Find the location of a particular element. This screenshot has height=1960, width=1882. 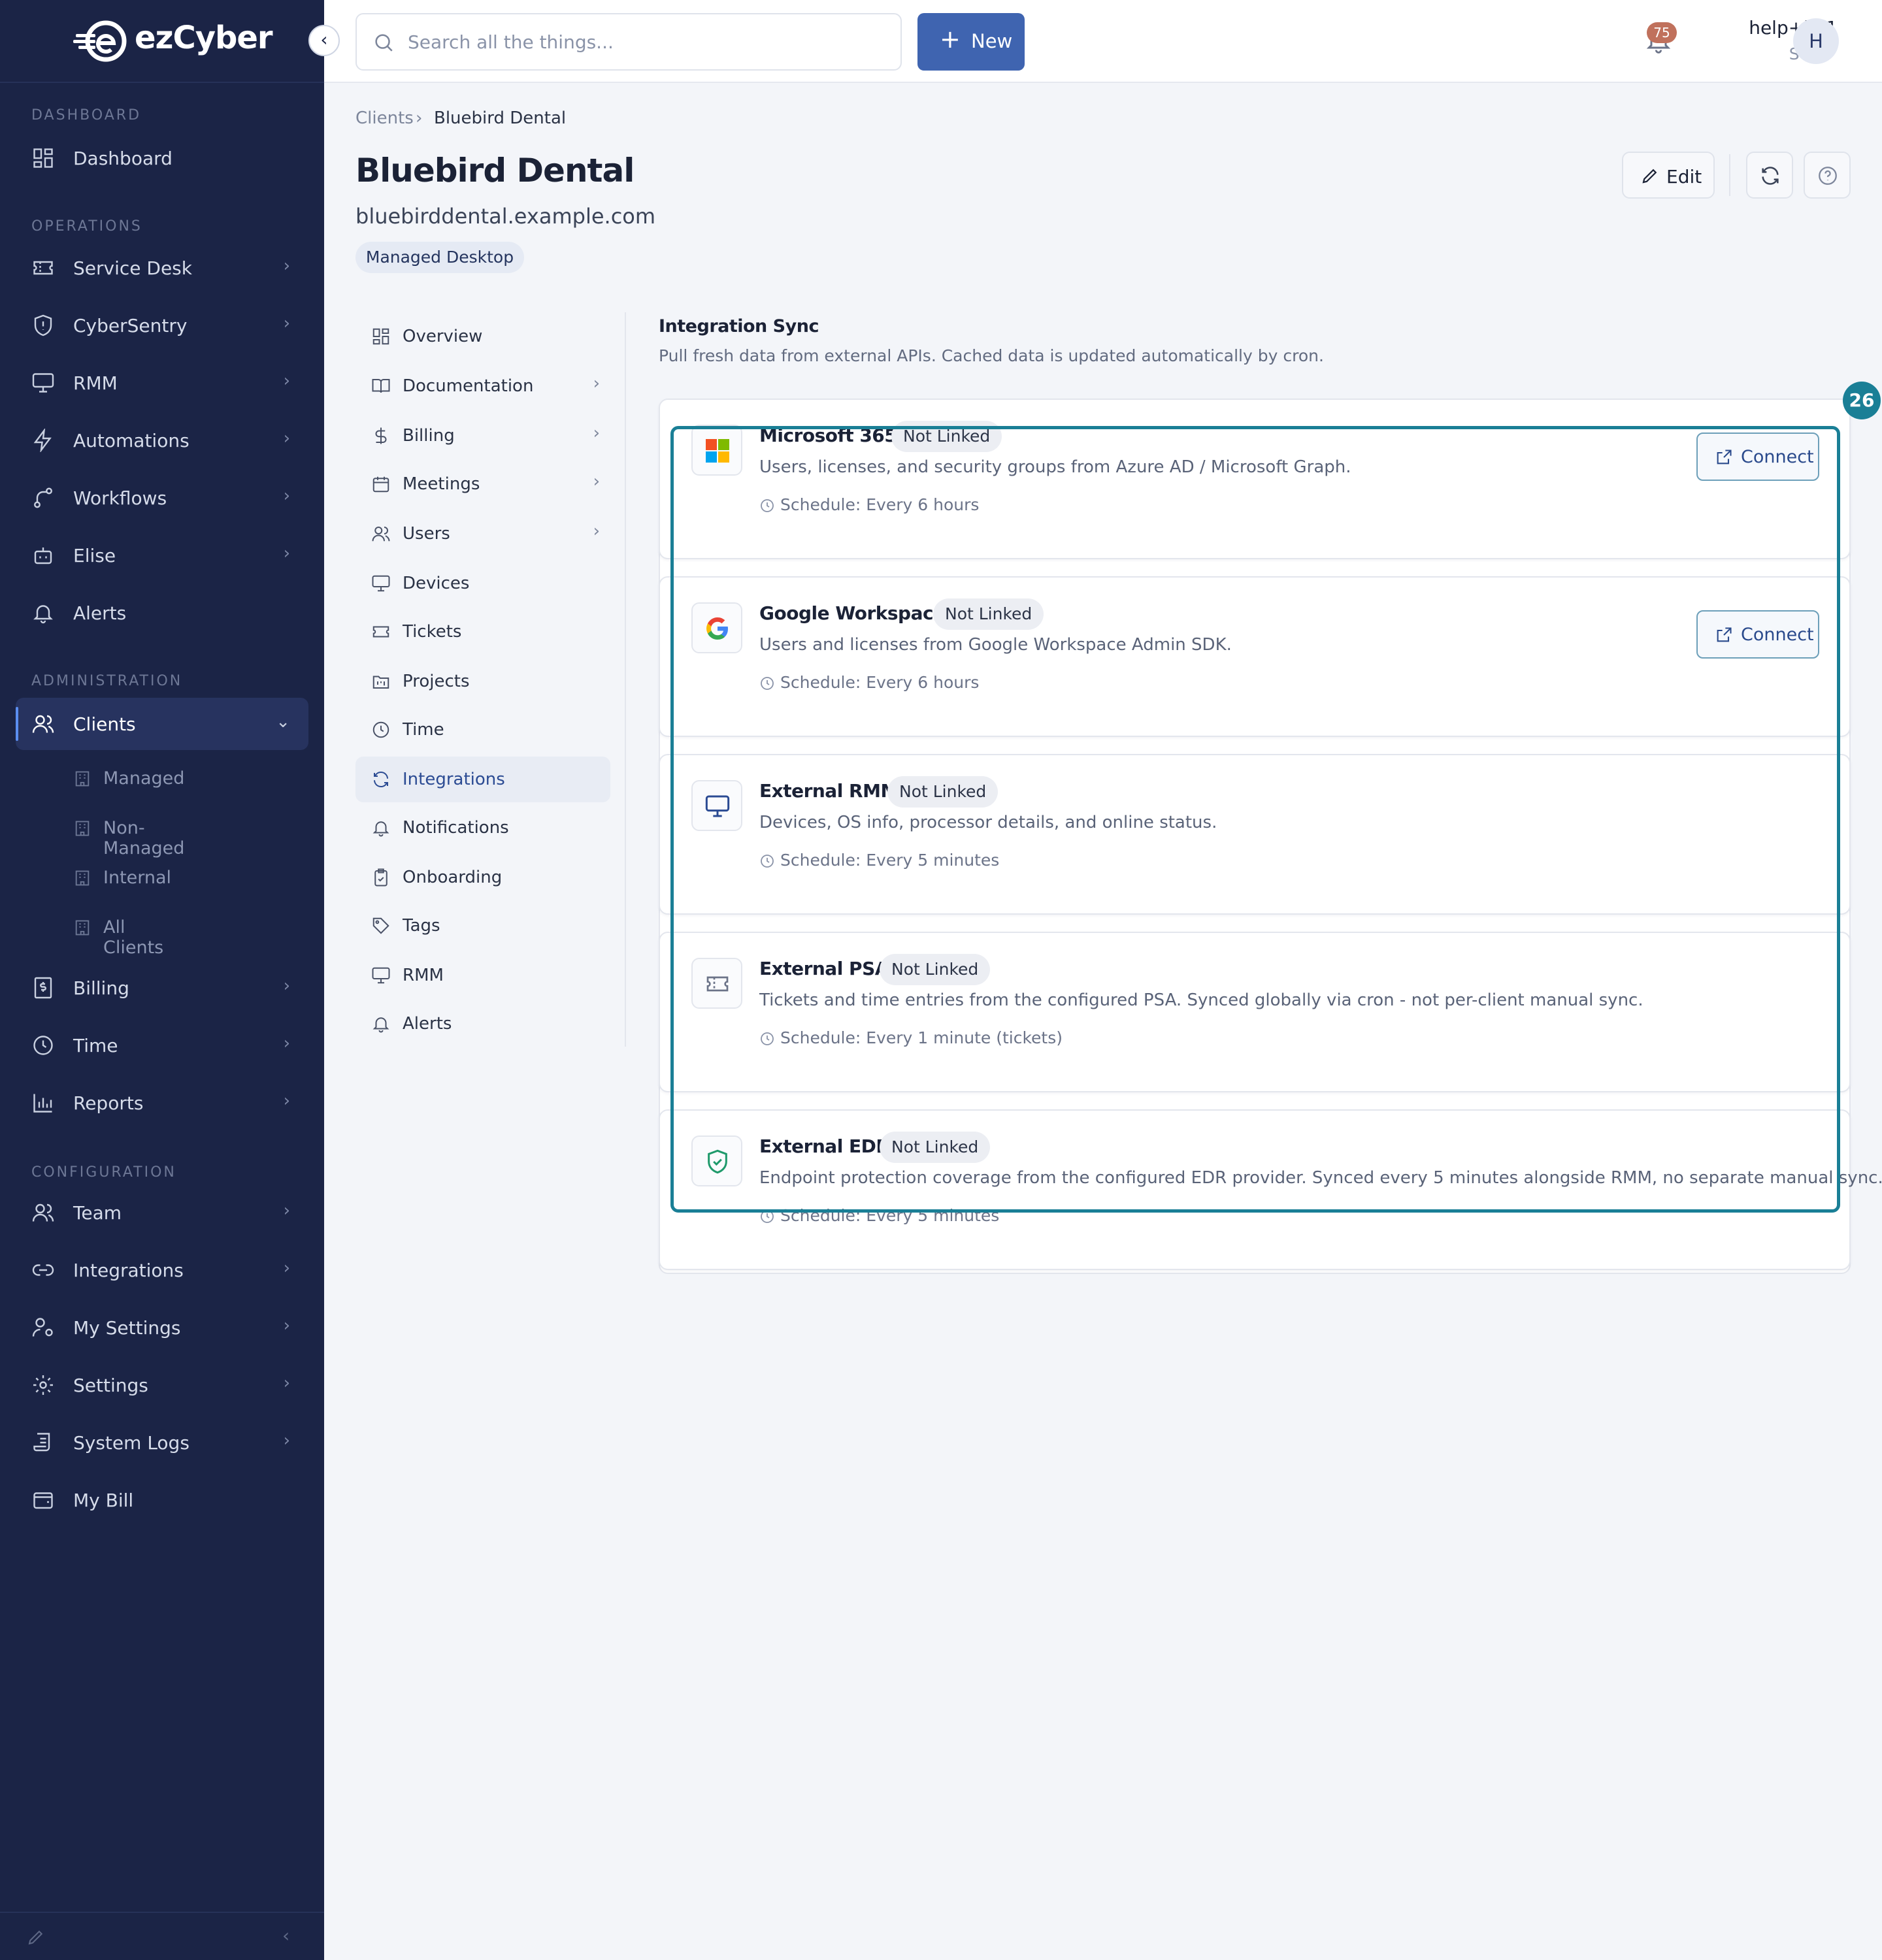

sidebar-item-billing: Billing › is located at coordinates (162, 988).